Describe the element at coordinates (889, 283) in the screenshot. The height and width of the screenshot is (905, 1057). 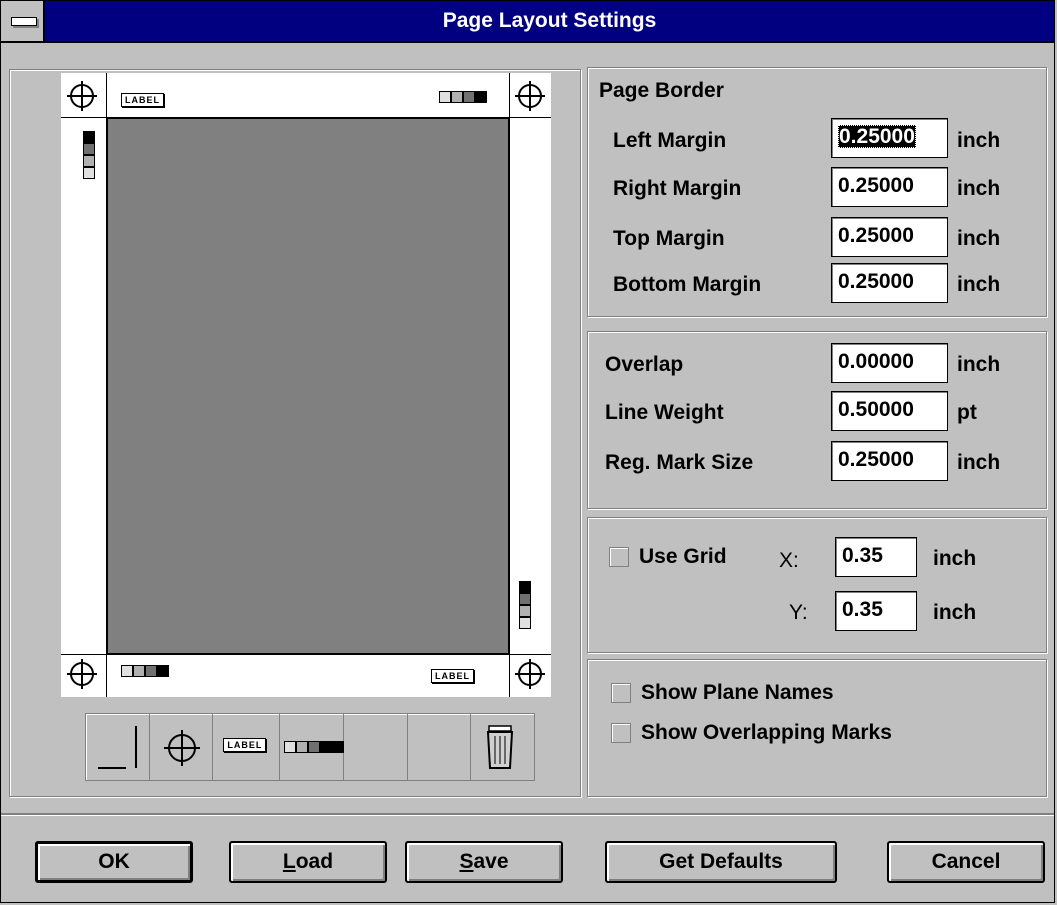
I see `bottom-margin-input: 0.25000` at that location.